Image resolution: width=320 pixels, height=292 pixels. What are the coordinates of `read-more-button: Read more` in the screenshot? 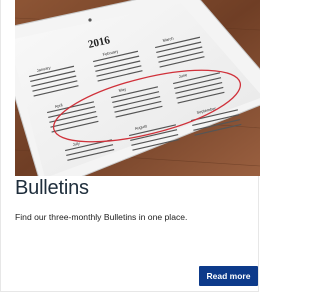 It's located at (228, 276).